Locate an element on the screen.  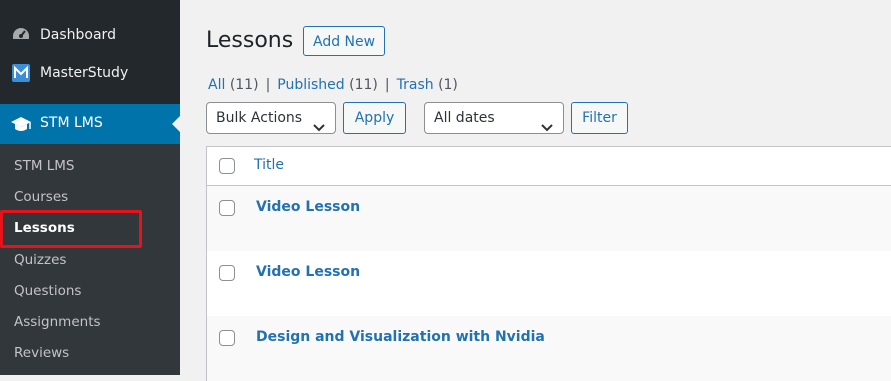
bulk-actions-select: Bulk Actions is located at coordinates (271, 118).